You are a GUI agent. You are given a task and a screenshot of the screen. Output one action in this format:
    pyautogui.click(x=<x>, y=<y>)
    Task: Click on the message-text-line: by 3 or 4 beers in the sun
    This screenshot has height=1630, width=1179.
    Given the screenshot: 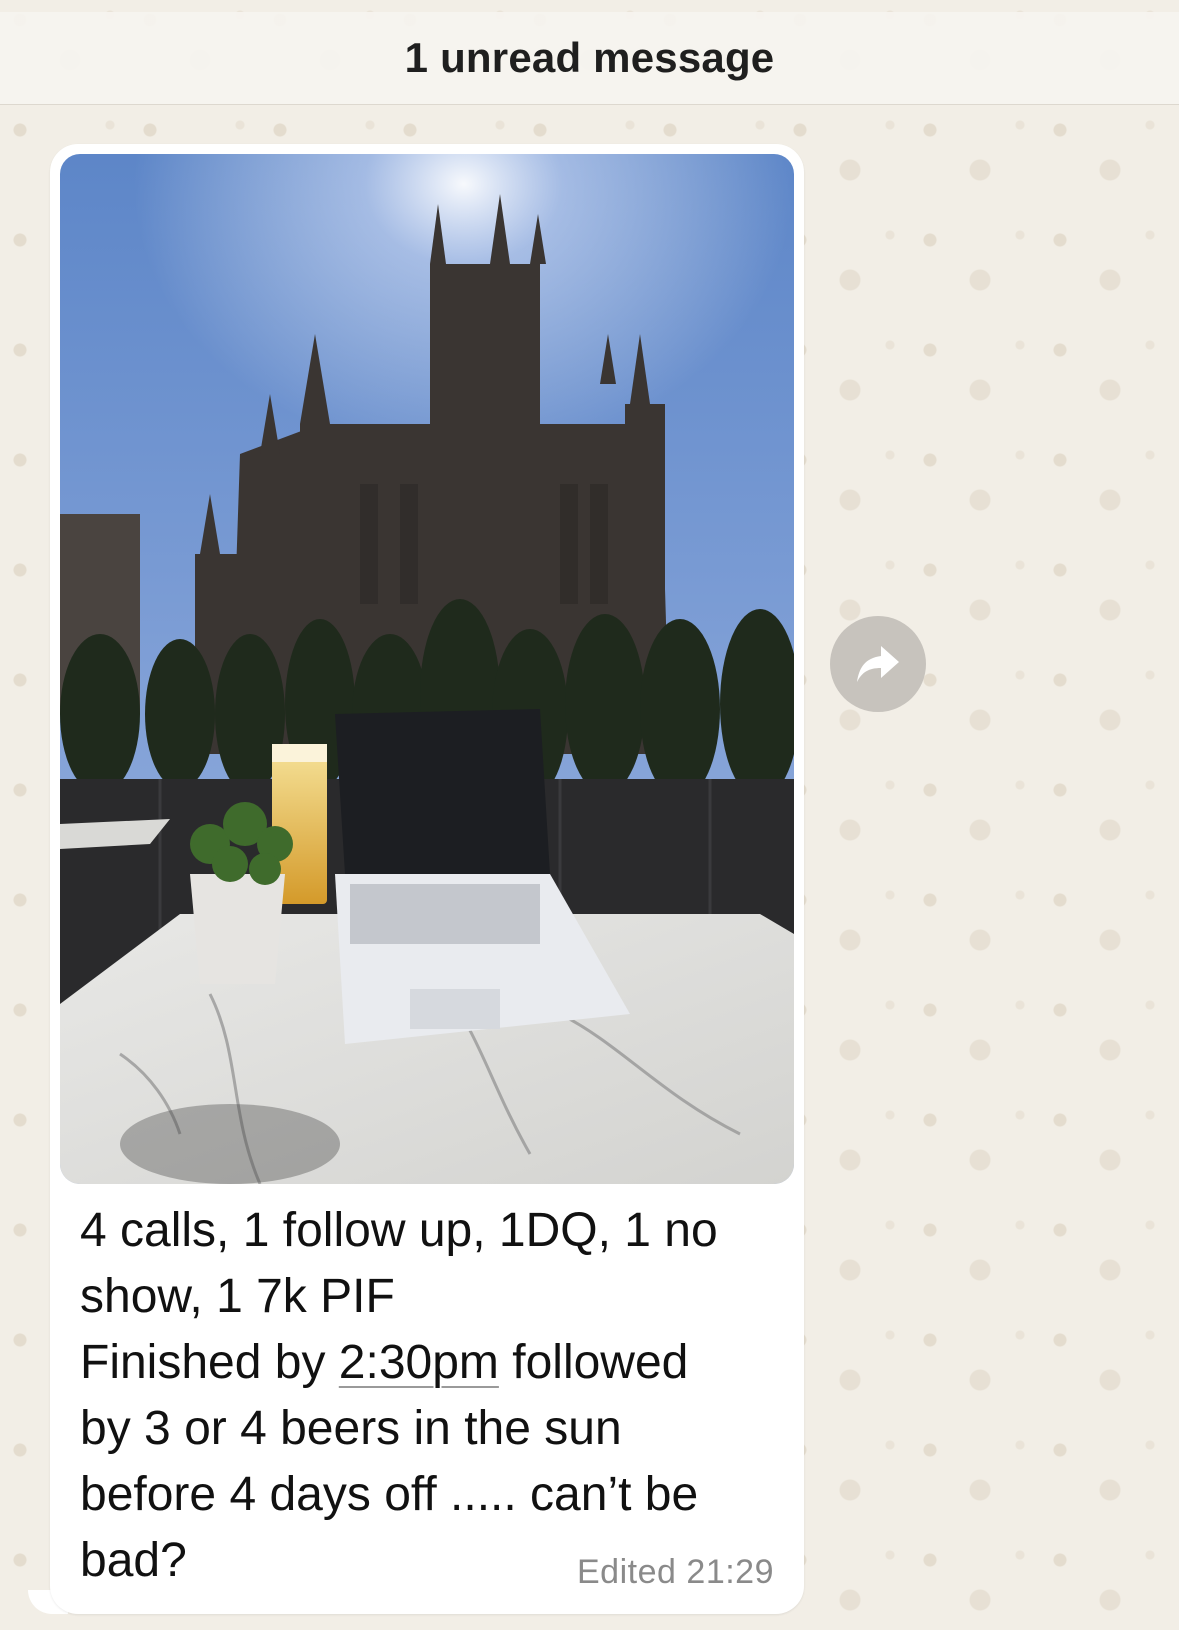 What is the action you would take?
    pyautogui.click(x=351, y=1428)
    